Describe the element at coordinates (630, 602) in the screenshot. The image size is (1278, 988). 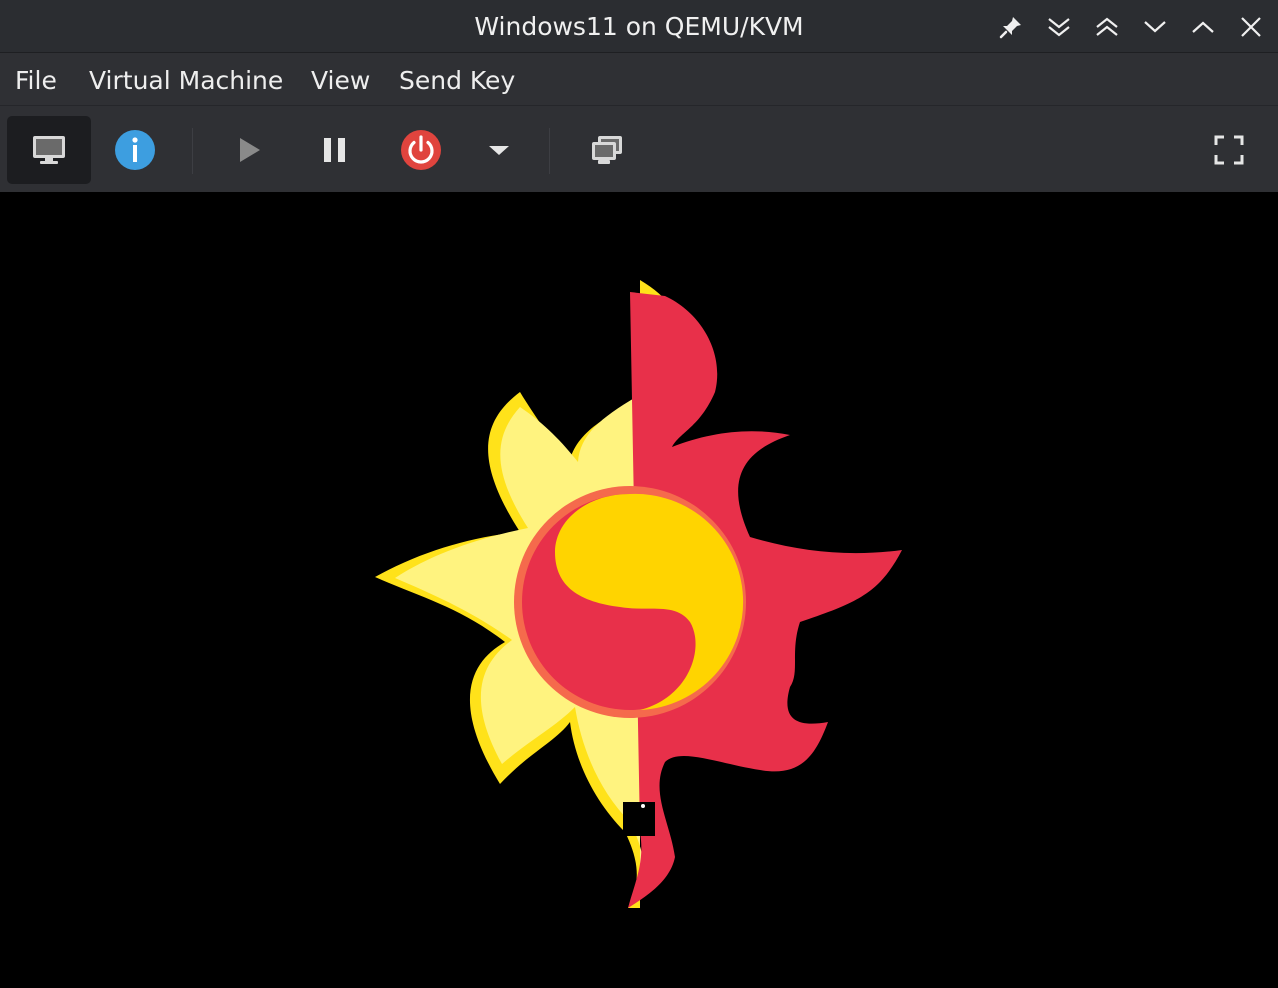
I see `sun-core` at that location.